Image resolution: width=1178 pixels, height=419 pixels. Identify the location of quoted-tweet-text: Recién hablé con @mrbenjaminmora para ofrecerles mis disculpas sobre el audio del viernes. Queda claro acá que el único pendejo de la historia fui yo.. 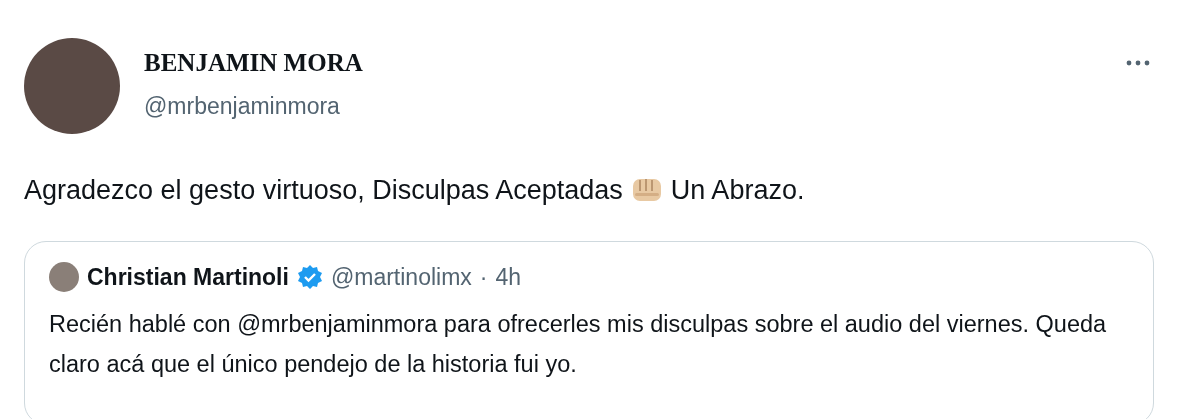
(578, 344).